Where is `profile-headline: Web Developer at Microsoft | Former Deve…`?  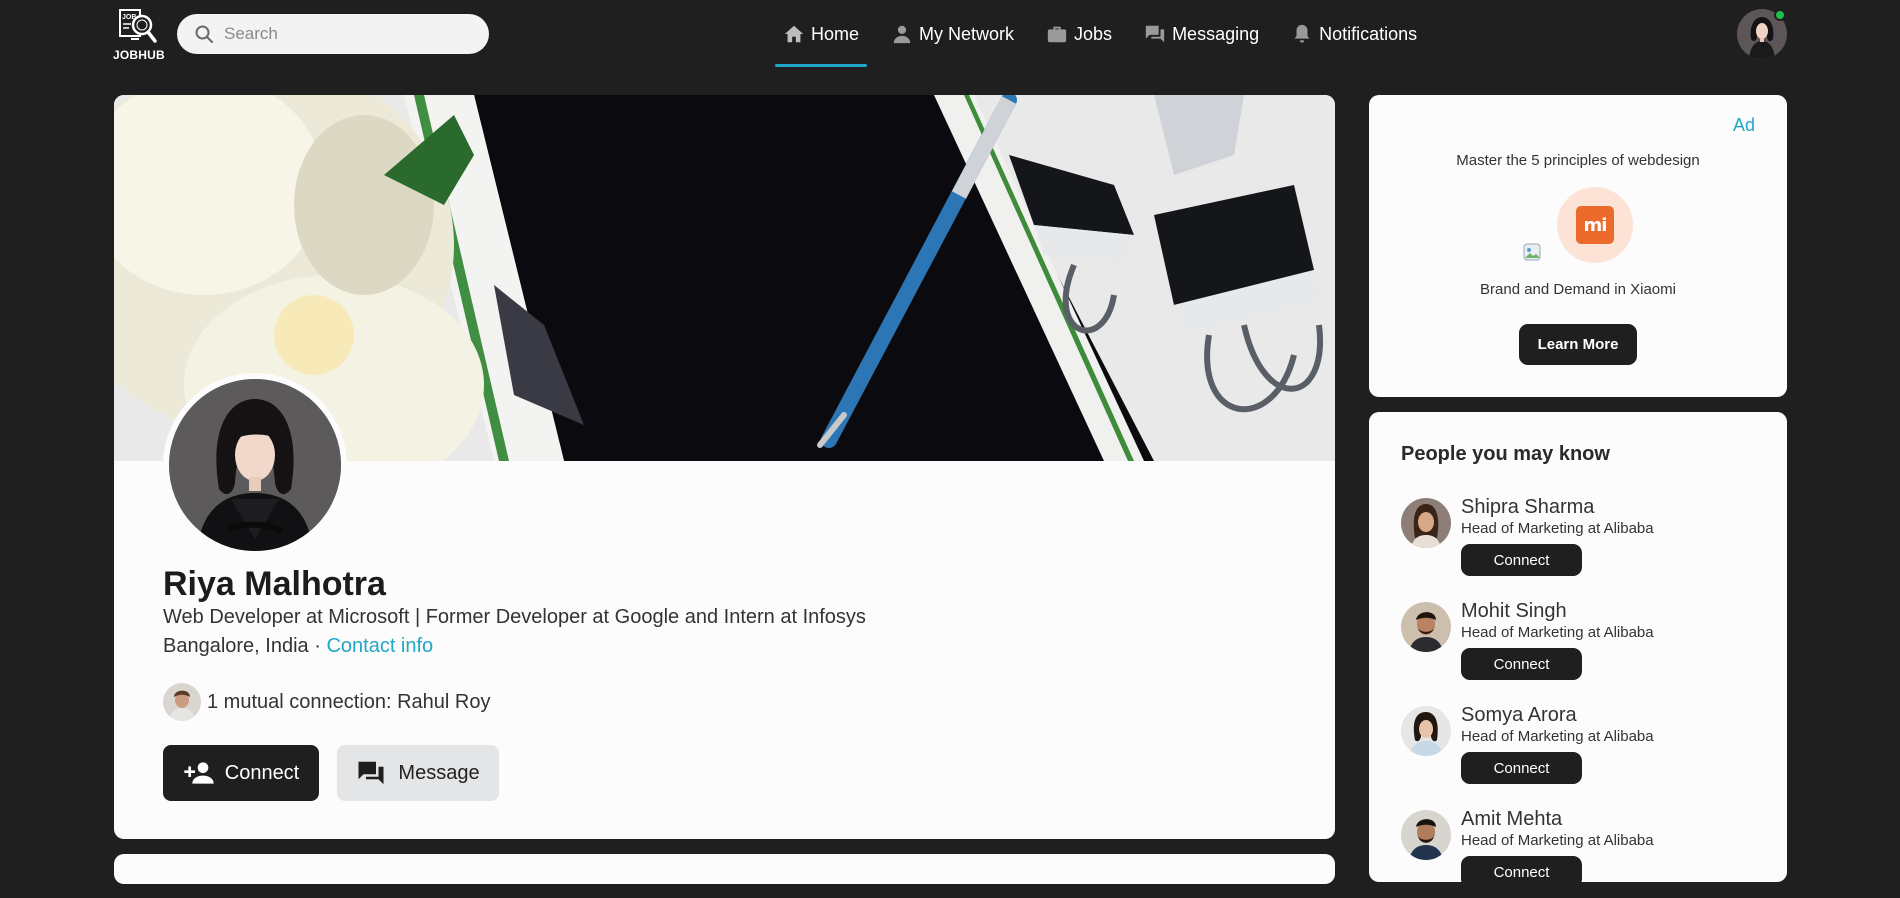 profile-headline: Web Developer at Microsoft | Former Deve… is located at coordinates (514, 617).